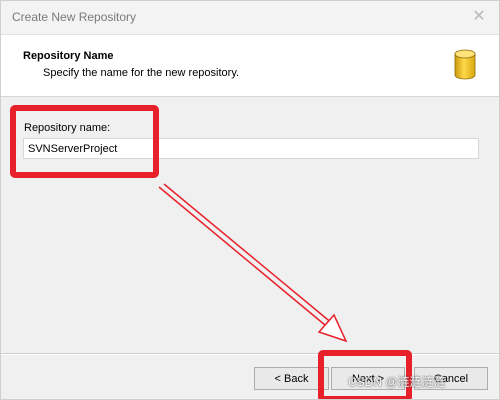  Describe the element at coordinates (68, 56) in the screenshot. I see `page-title: Repository Name` at that location.